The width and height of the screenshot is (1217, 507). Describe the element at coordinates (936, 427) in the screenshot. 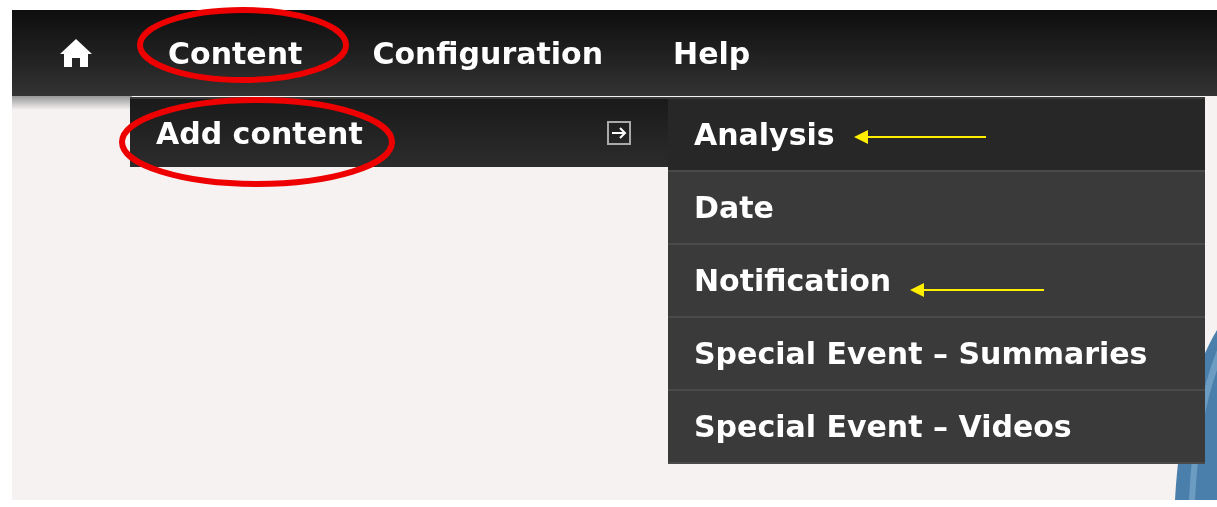

I see `menu-item: Special Event – Videos` at that location.